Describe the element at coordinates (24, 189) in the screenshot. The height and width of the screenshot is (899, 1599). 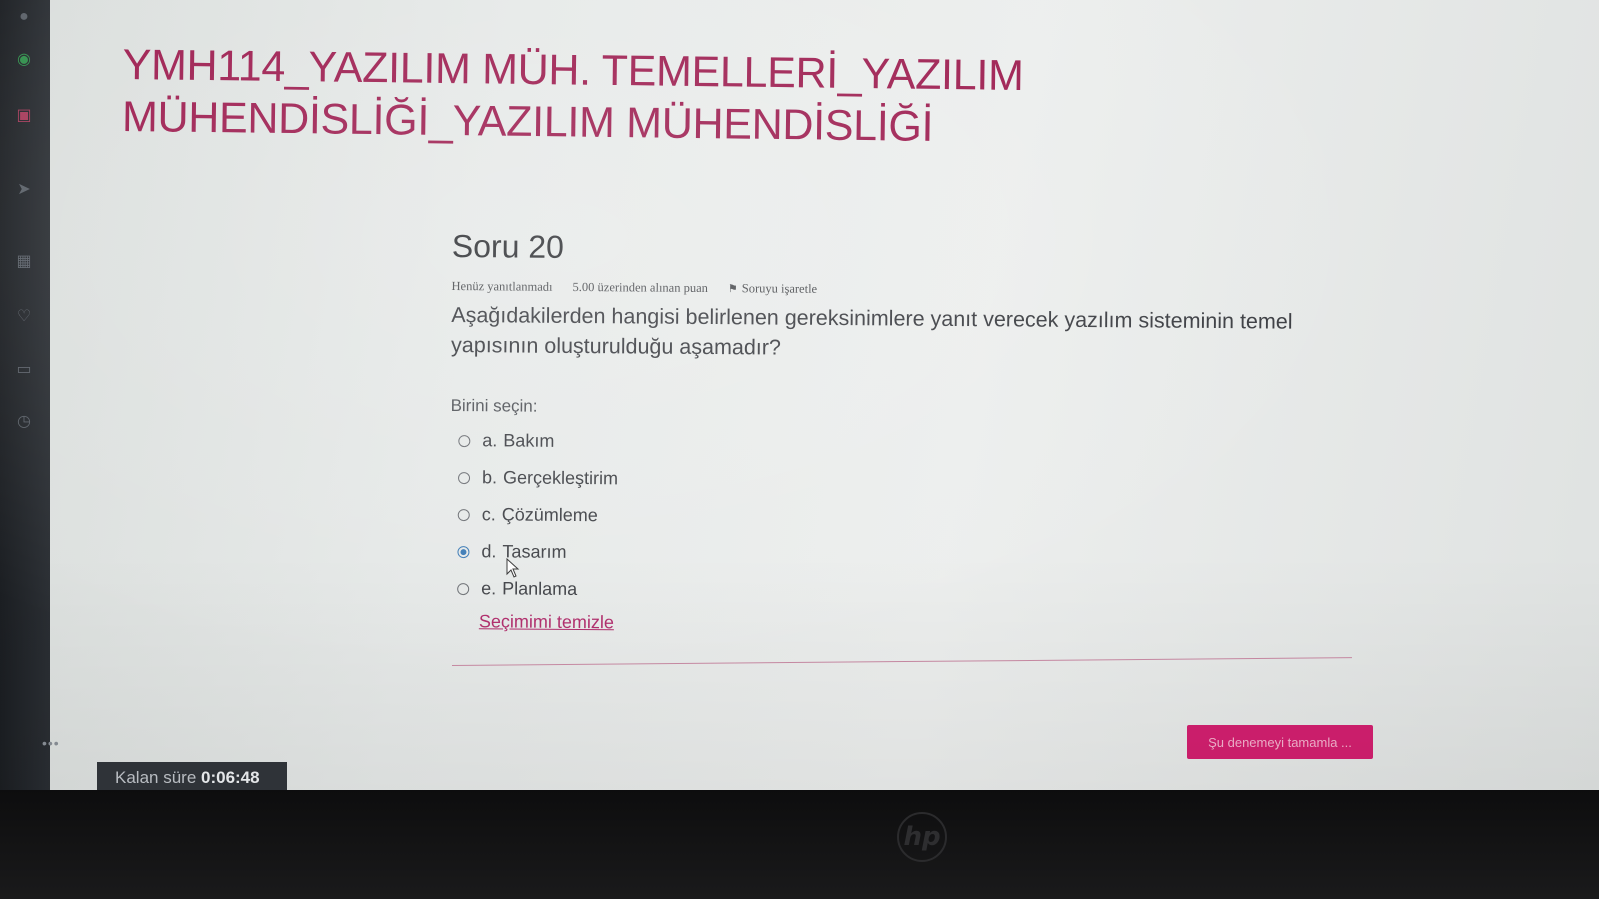
I see `send-icon: ➤` at that location.